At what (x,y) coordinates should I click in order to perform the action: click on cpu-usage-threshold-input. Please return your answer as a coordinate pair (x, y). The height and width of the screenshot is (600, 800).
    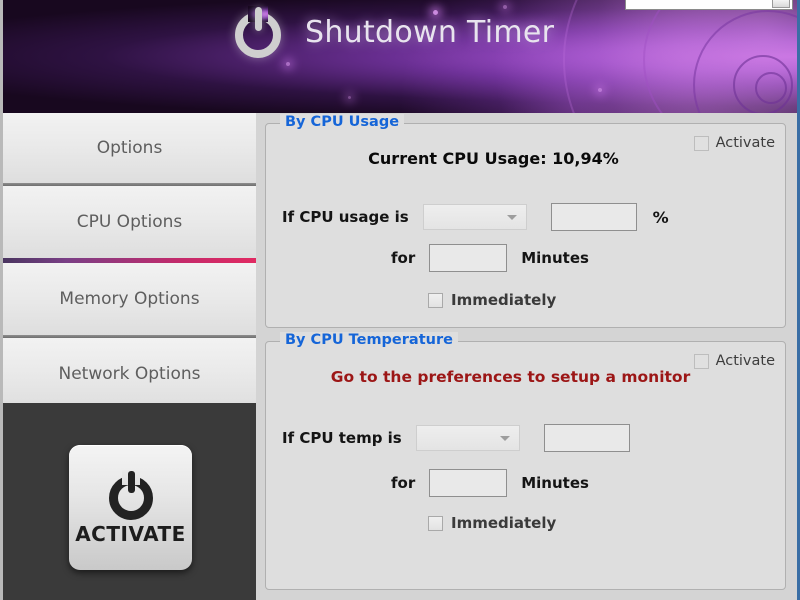
    Looking at the image, I should click on (593, 217).